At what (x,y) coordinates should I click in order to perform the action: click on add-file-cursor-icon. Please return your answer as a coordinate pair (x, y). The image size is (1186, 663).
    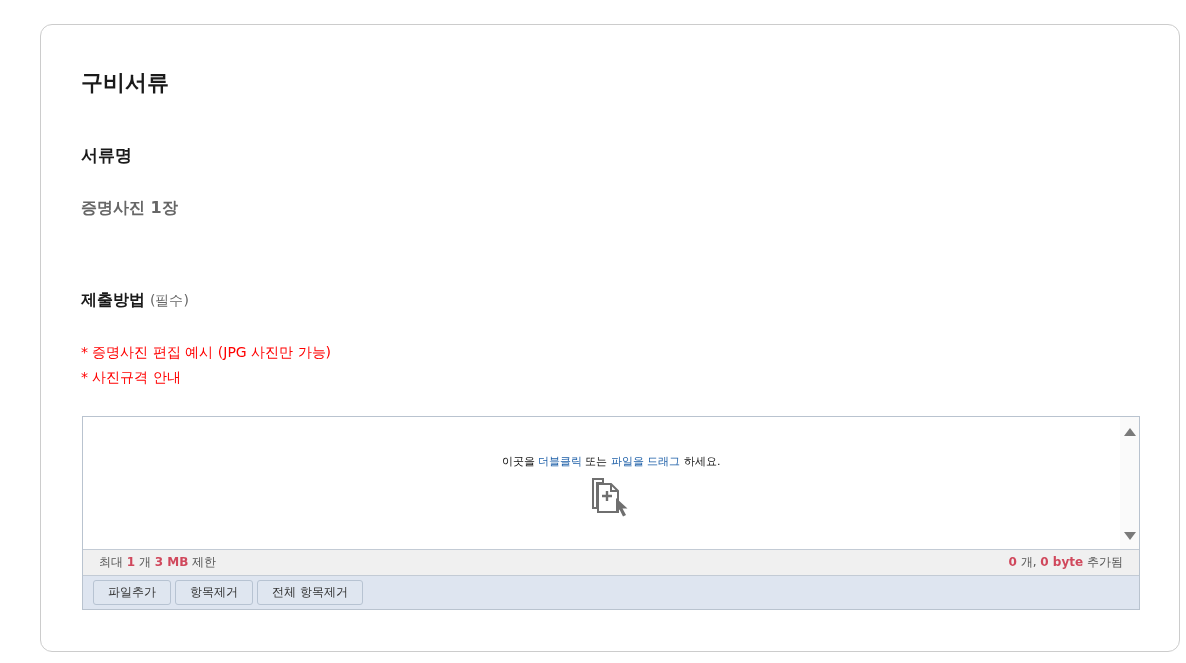
    Looking at the image, I should click on (611, 498).